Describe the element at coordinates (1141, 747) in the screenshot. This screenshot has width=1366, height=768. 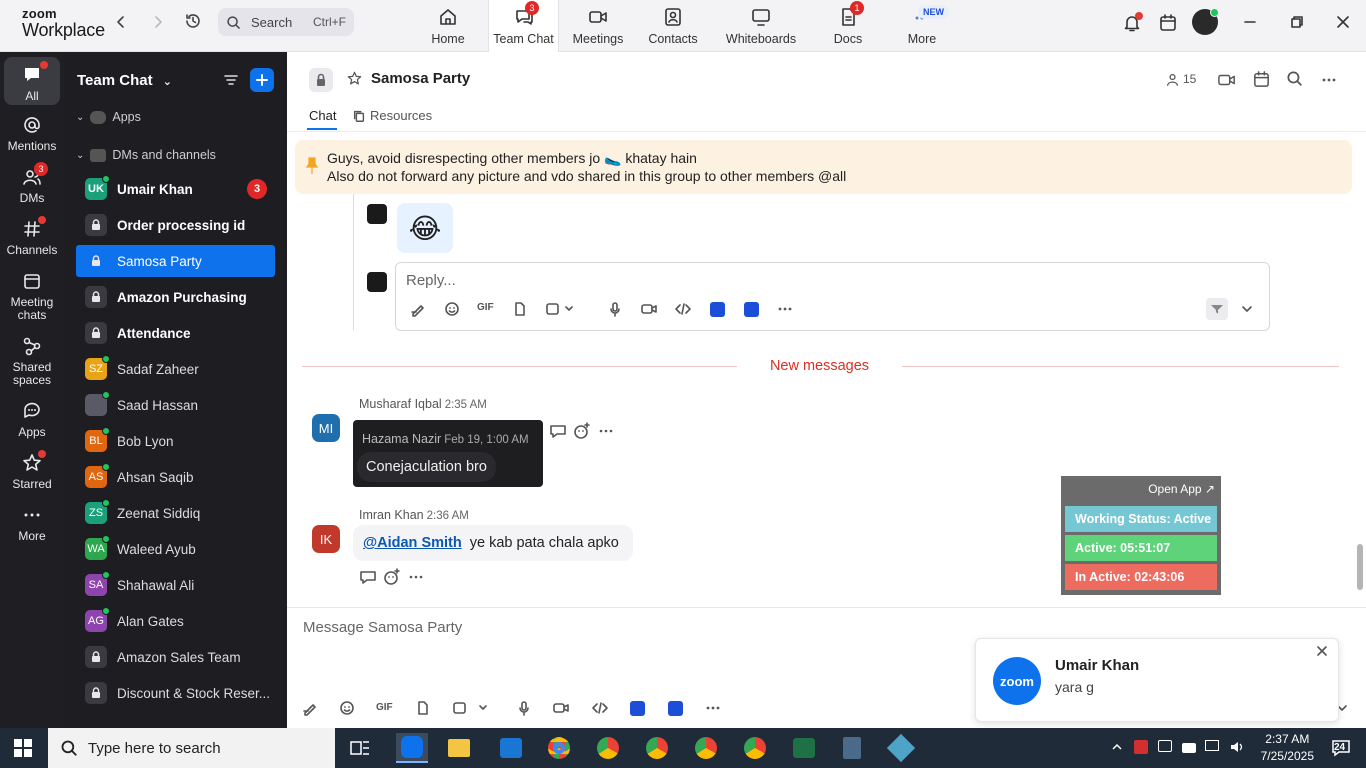
I see `pdf-tray-icon` at that location.